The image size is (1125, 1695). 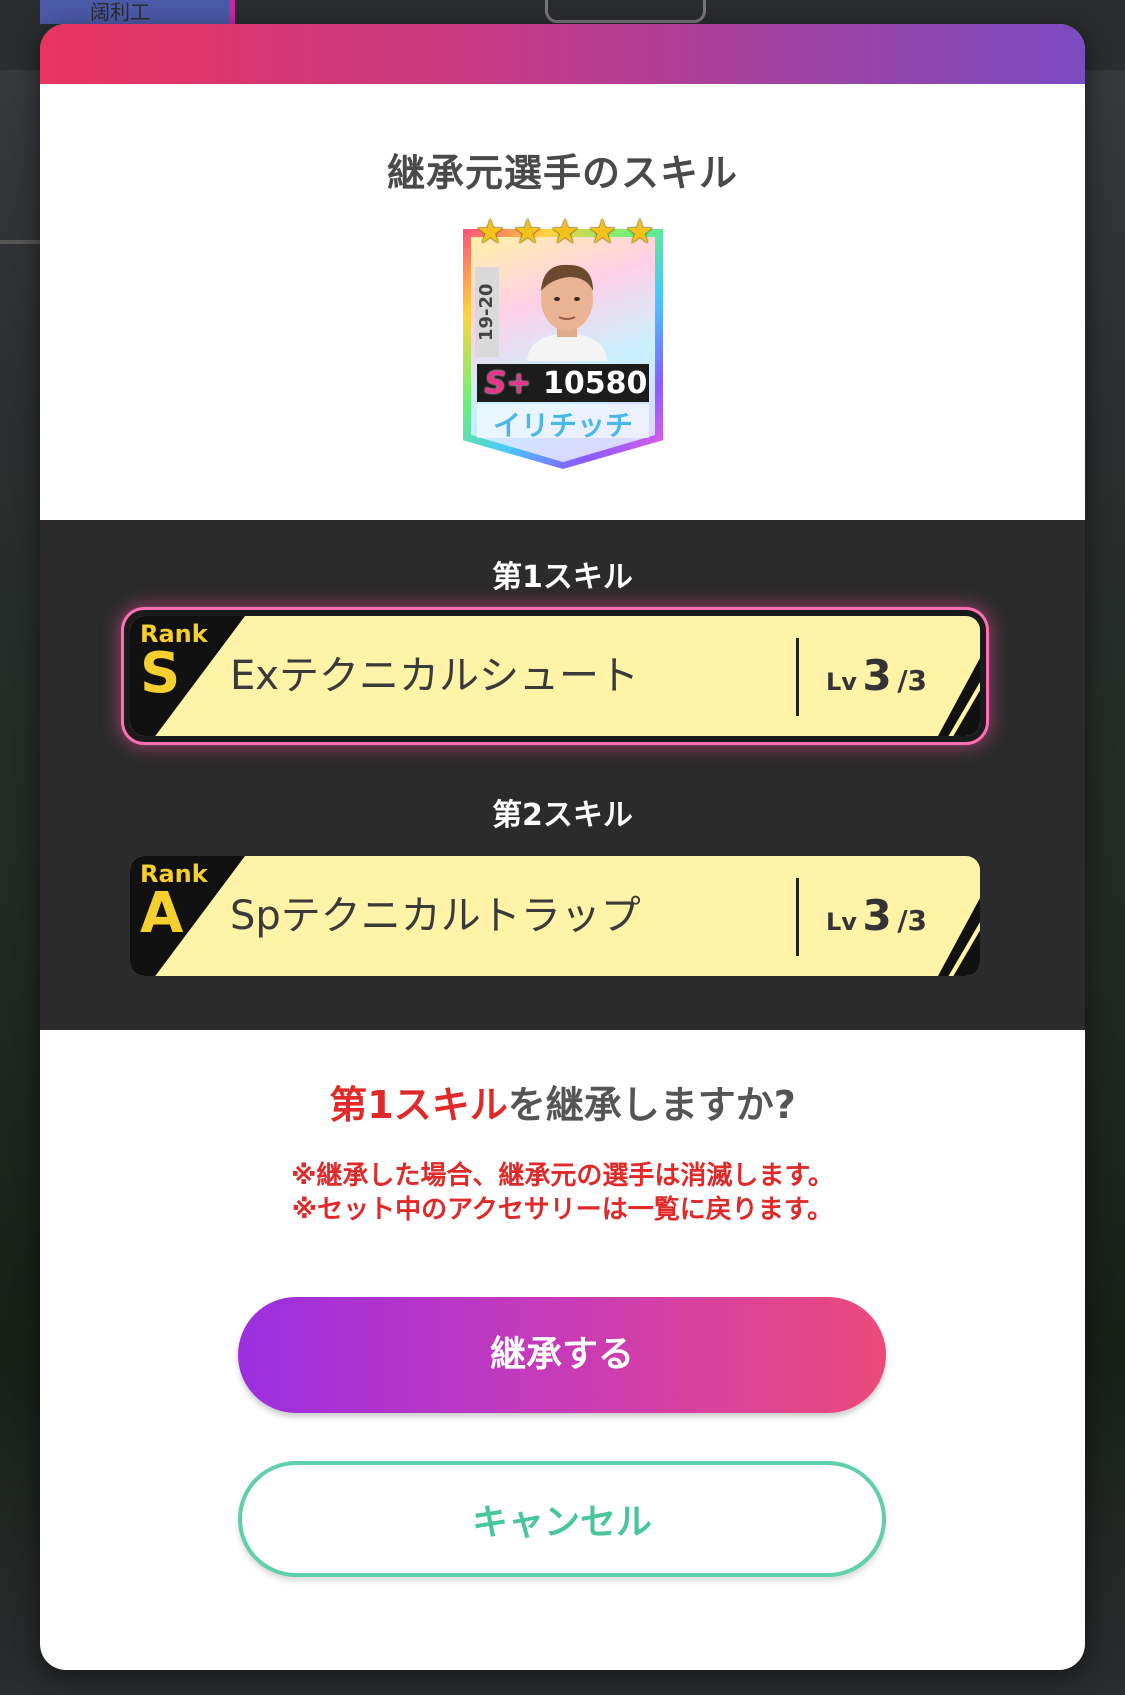 I want to click on background-tab: 阔利工, so click(x=137, y=12).